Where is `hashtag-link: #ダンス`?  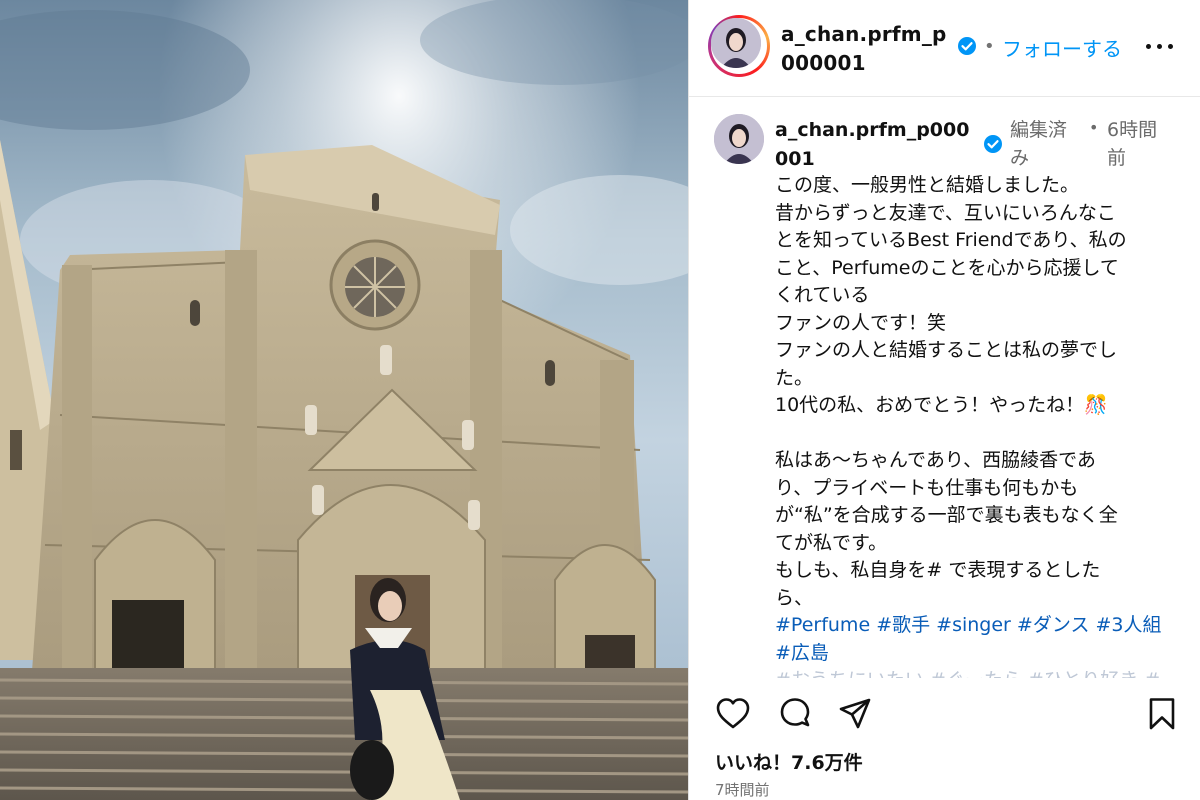 hashtag-link: #ダンス is located at coordinates (1053, 625).